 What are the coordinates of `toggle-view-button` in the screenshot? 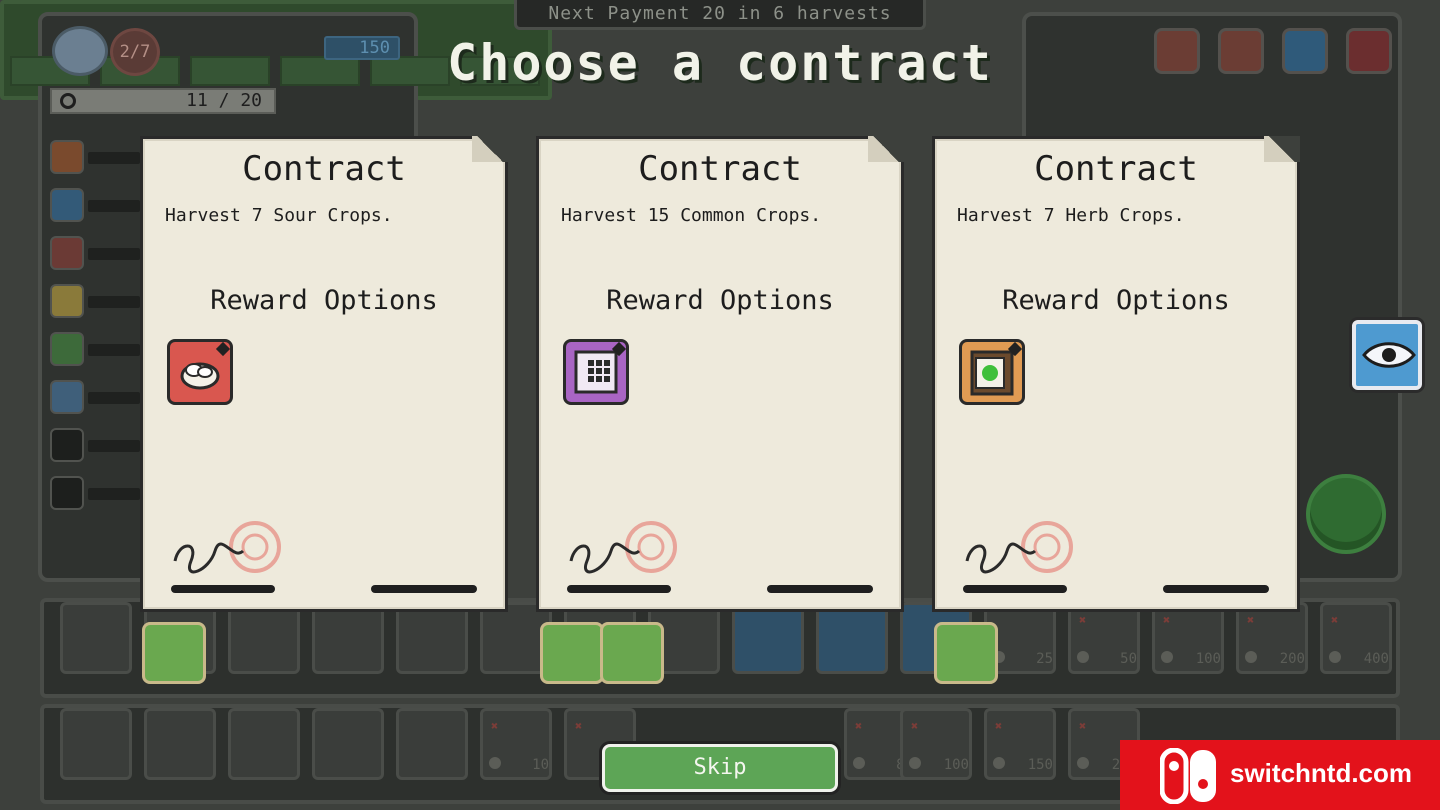 It's located at (1387, 355).